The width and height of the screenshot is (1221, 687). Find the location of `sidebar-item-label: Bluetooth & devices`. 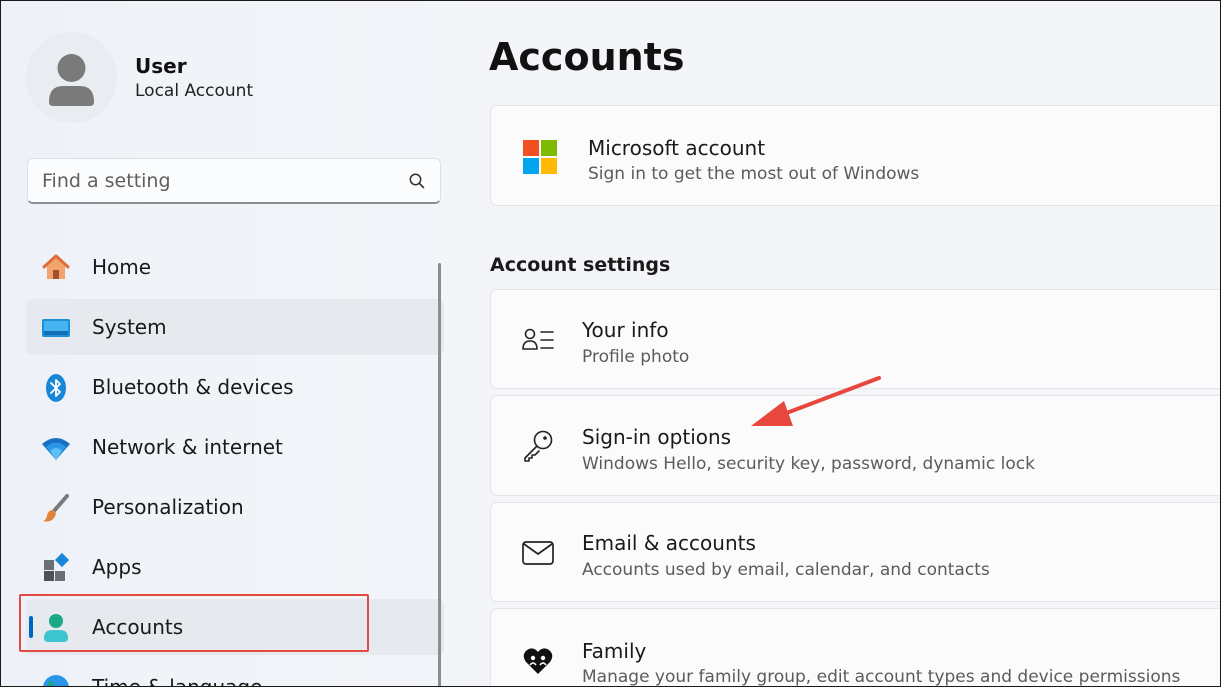

sidebar-item-label: Bluetooth & devices is located at coordinates (193, 387).